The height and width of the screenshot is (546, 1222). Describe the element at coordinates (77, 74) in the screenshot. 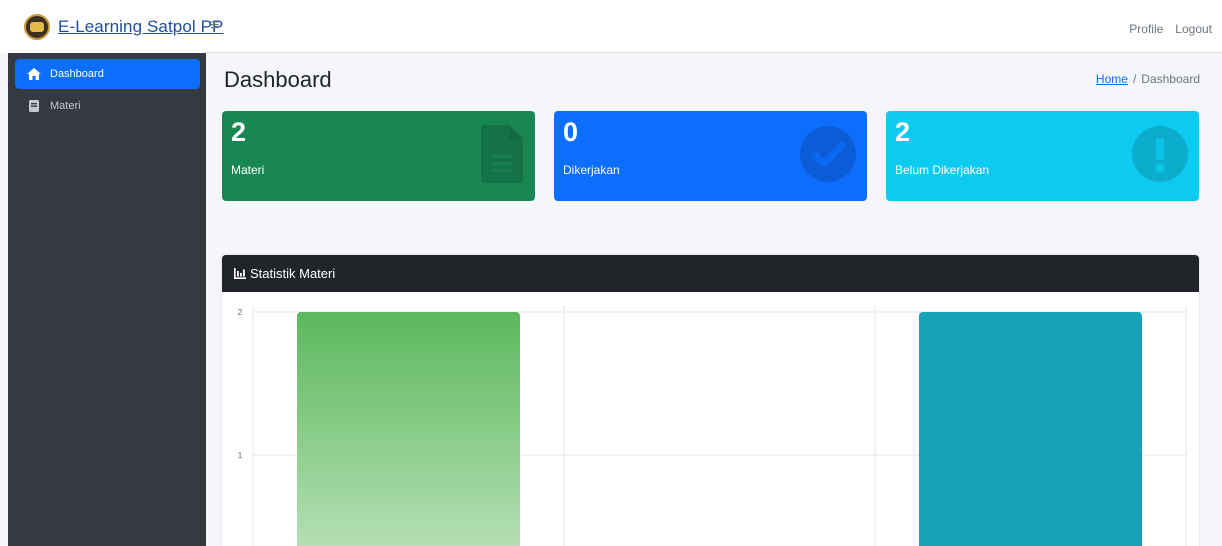

I see `sidebar-item-label: Dashboard` at that location.